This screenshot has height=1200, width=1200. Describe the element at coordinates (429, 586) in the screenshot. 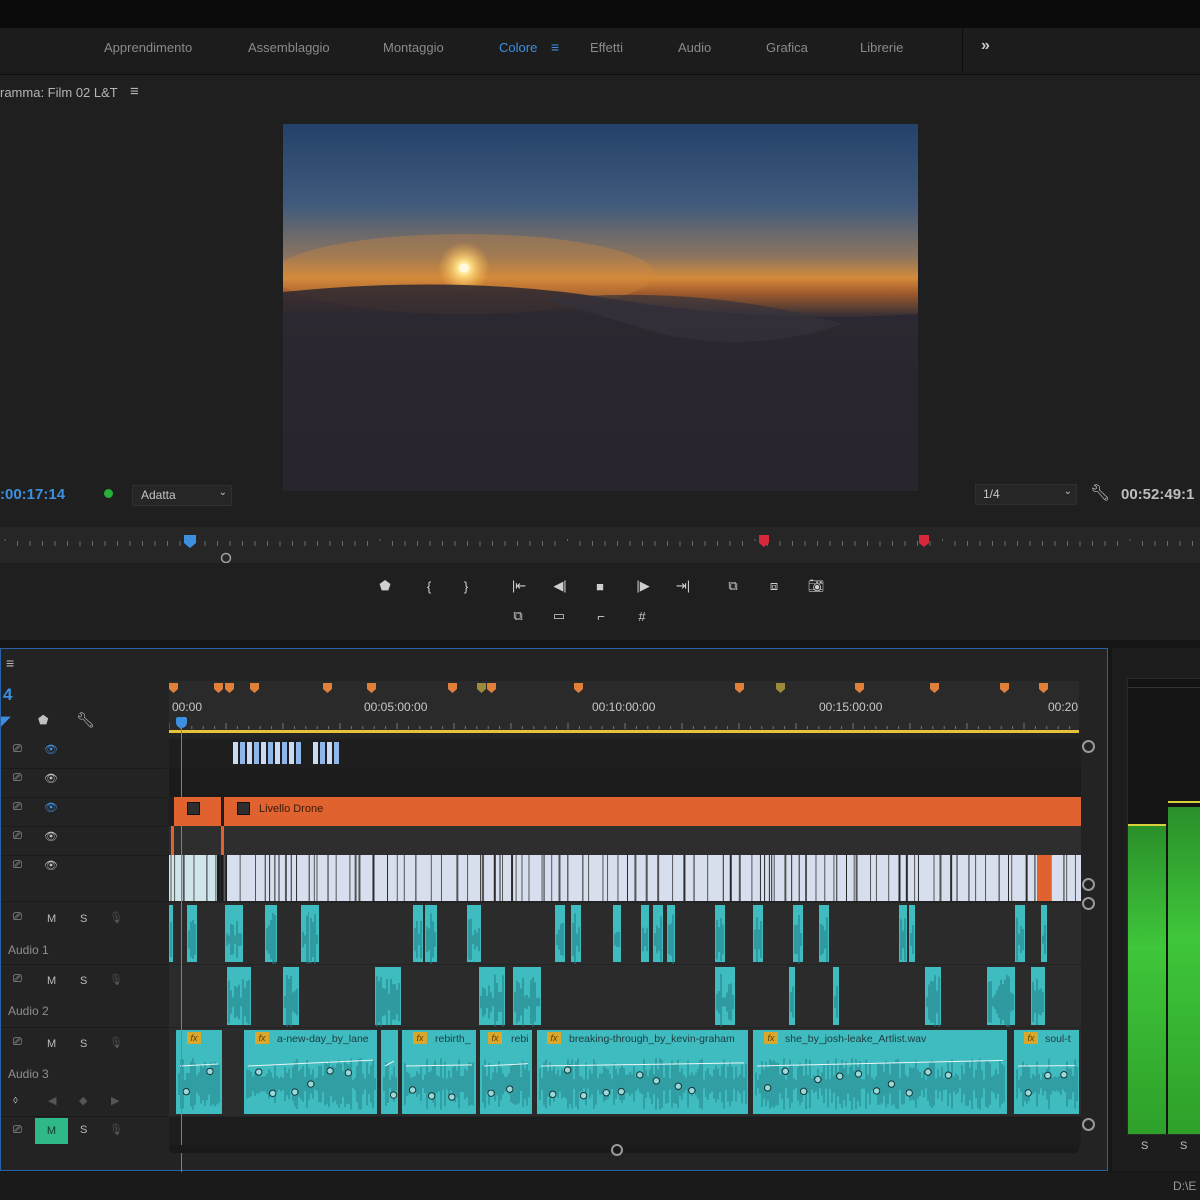

I see `mark-in-icon: {` at that location.